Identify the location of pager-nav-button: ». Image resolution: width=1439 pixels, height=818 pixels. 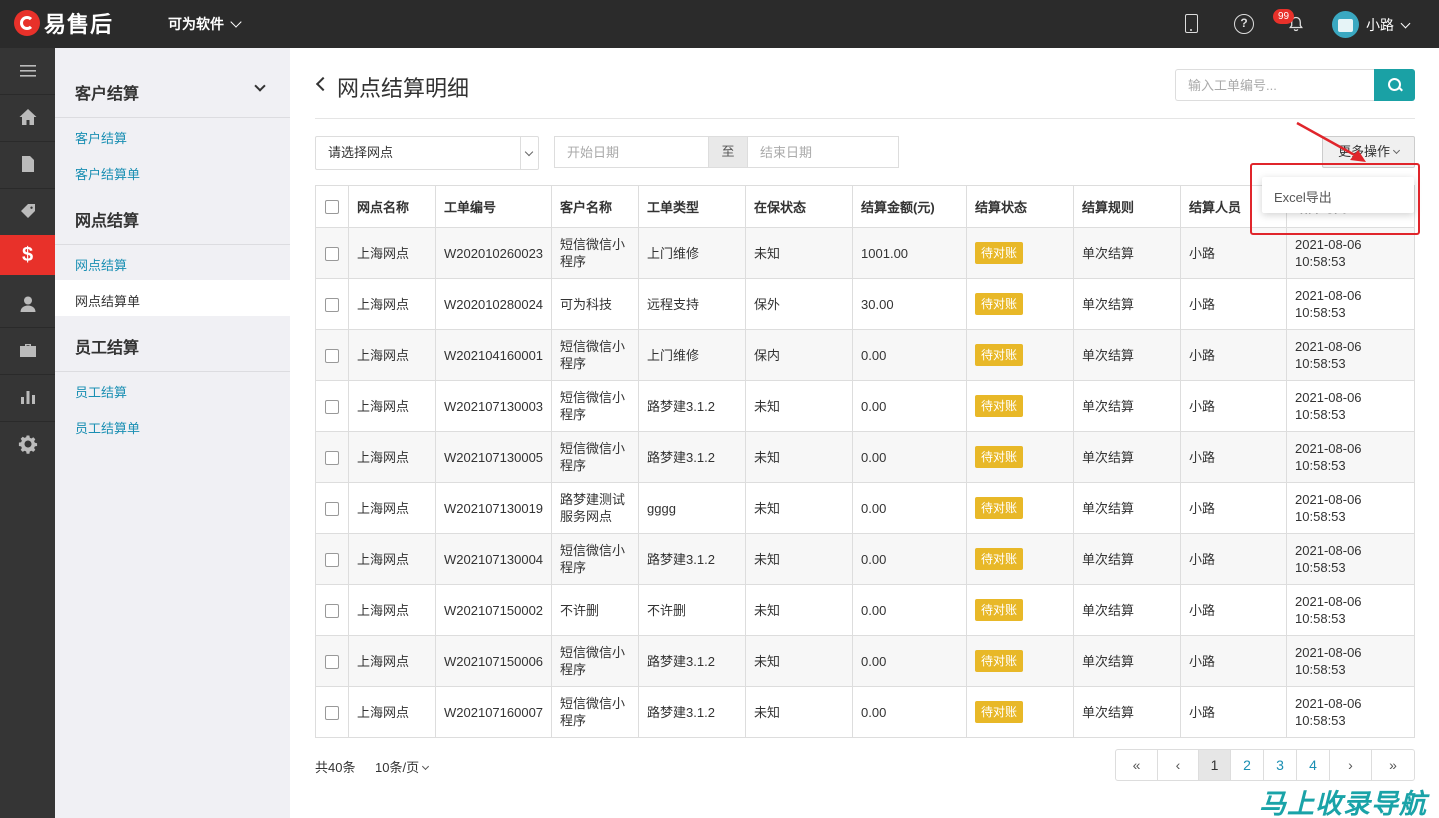
(1393, 765).